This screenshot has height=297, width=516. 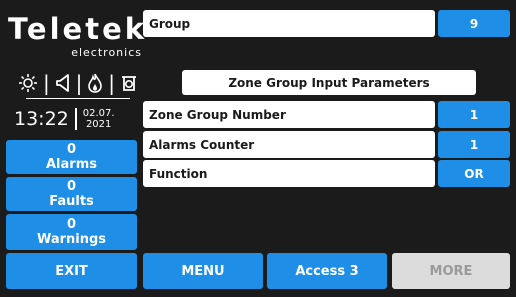 What do you see at coordinates (71, 186) in the screenshot?
I see `faults-count: 0` at bounding box center [71, 186].